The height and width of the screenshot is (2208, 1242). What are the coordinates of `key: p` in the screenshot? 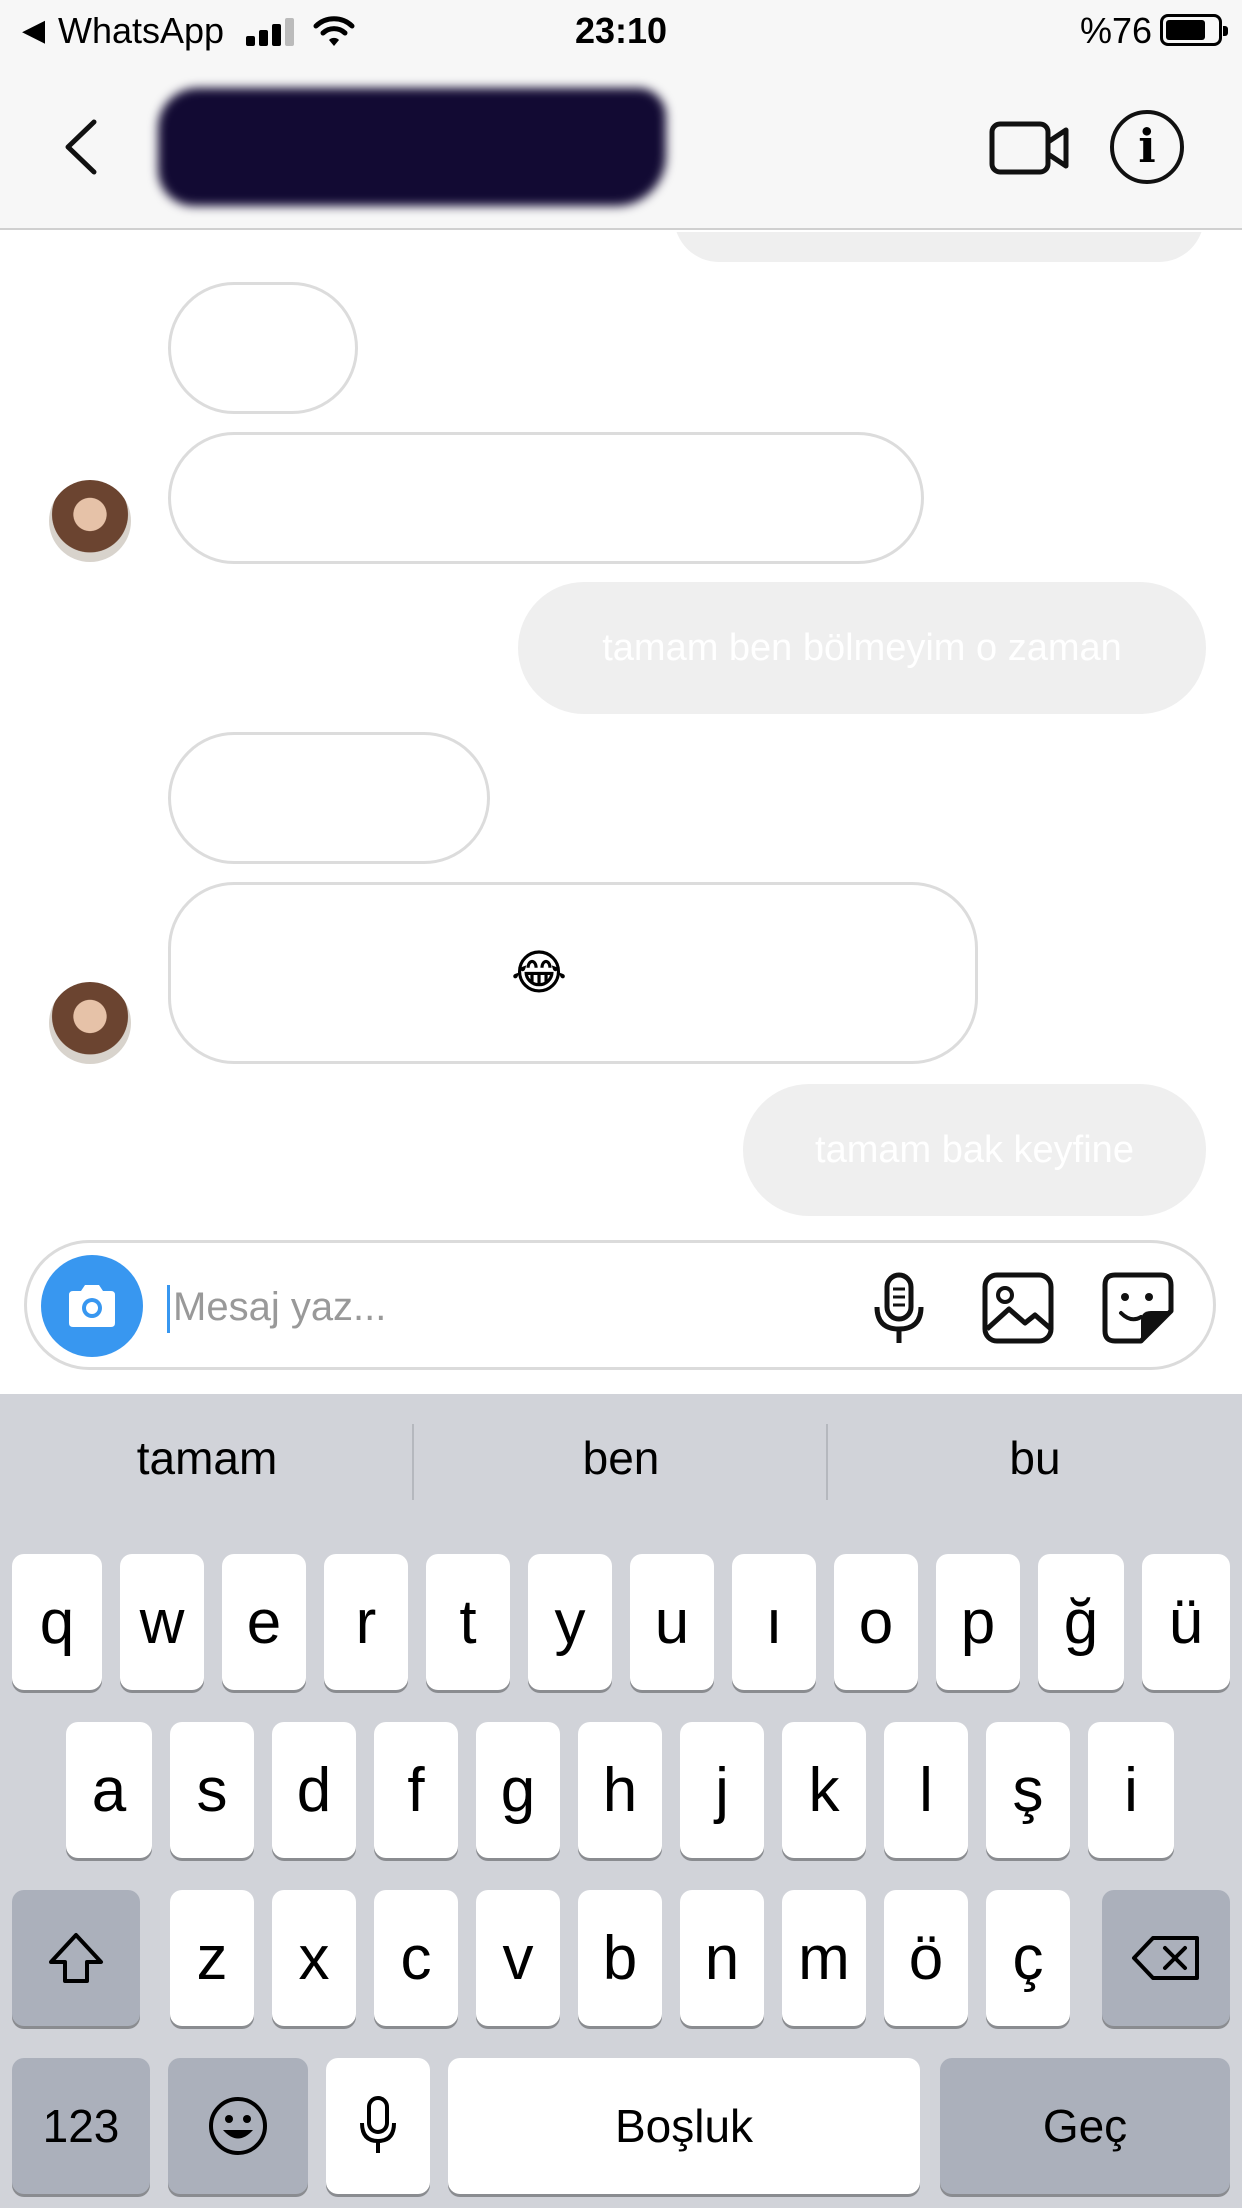 It's located at (978, 1622).